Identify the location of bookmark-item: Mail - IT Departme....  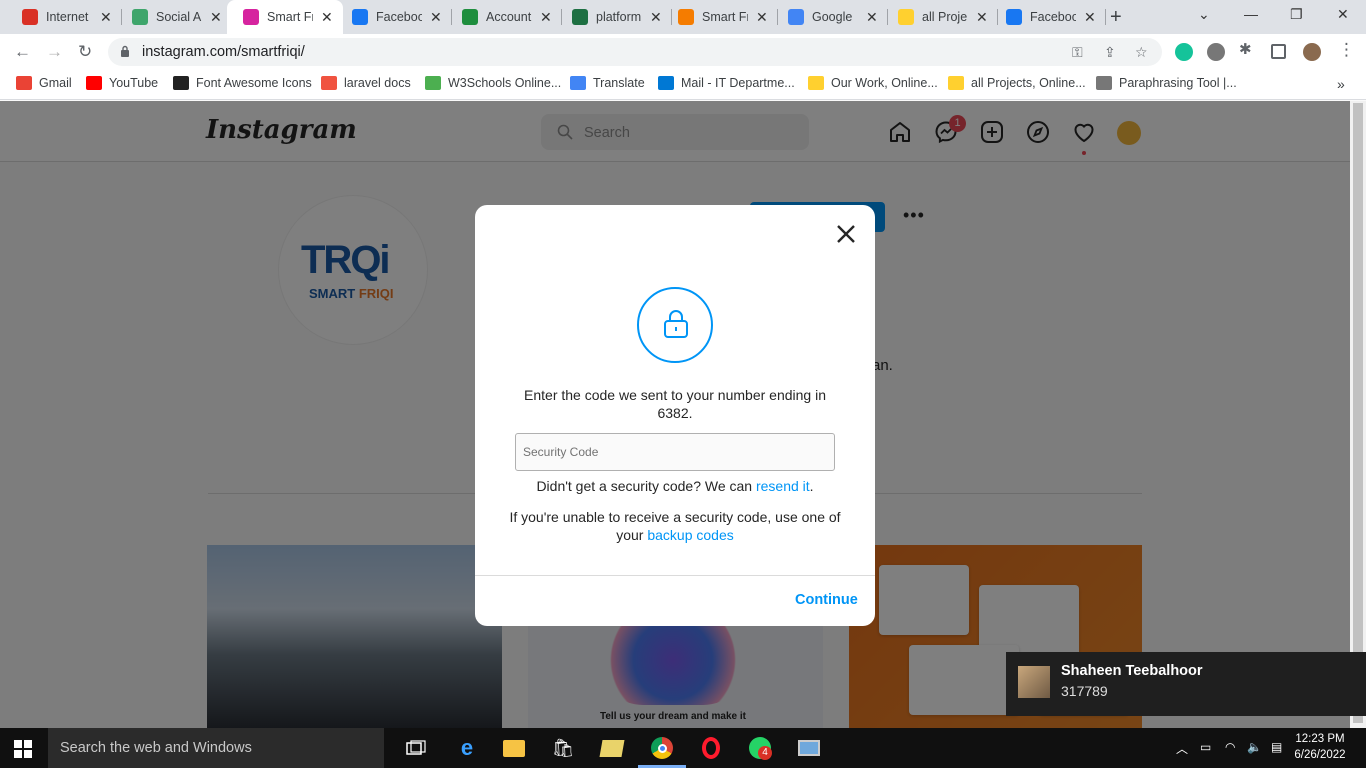
(726, 83).